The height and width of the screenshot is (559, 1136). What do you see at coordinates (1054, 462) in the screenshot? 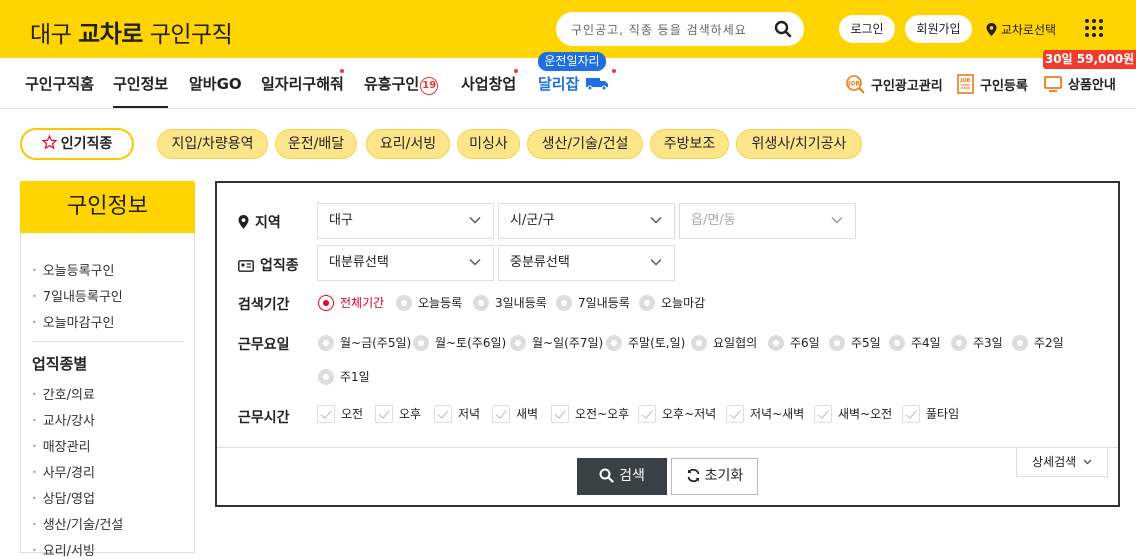
I see `detail-search-label: 상세검색` at bounding box center [1054, 462].